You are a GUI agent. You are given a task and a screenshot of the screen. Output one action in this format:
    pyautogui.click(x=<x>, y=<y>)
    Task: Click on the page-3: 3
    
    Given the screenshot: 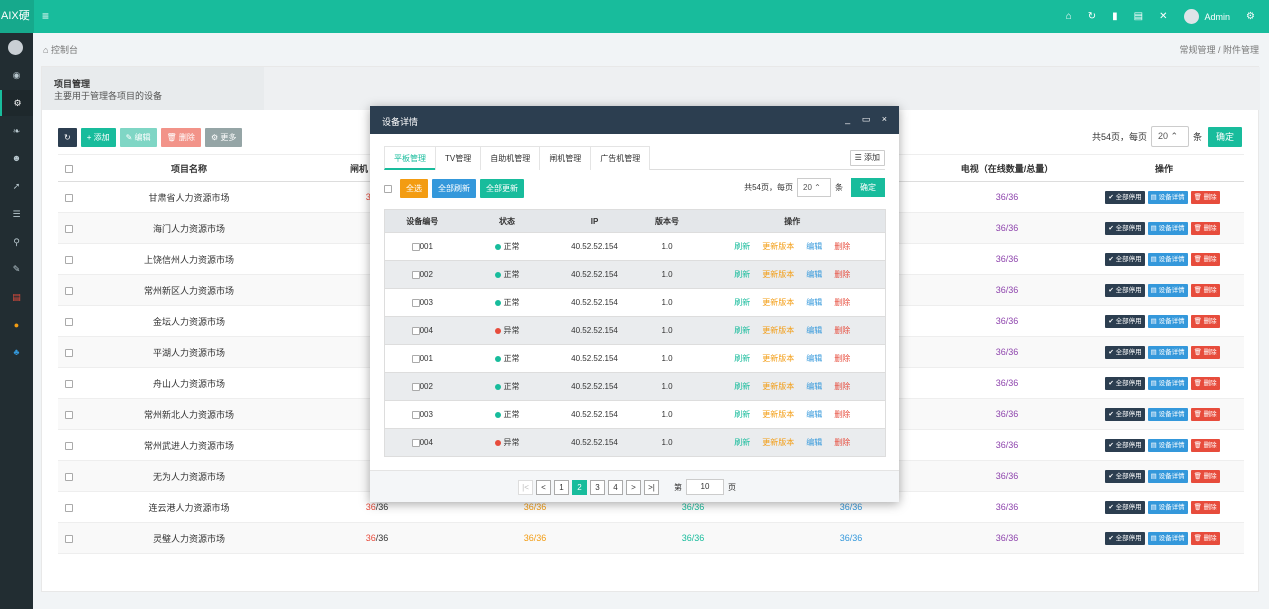 What is the action you would take?
    pyautogui.click(x=597, y=487)
    